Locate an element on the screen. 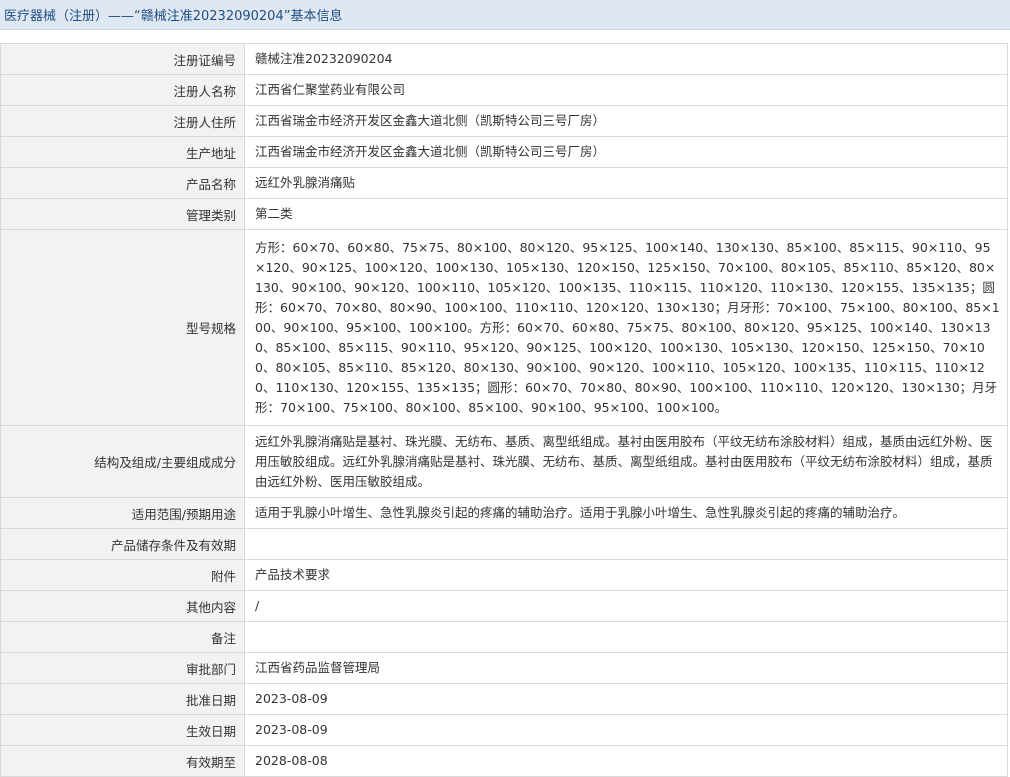  field-value-other-content: / is located at coordinates (626, 606).